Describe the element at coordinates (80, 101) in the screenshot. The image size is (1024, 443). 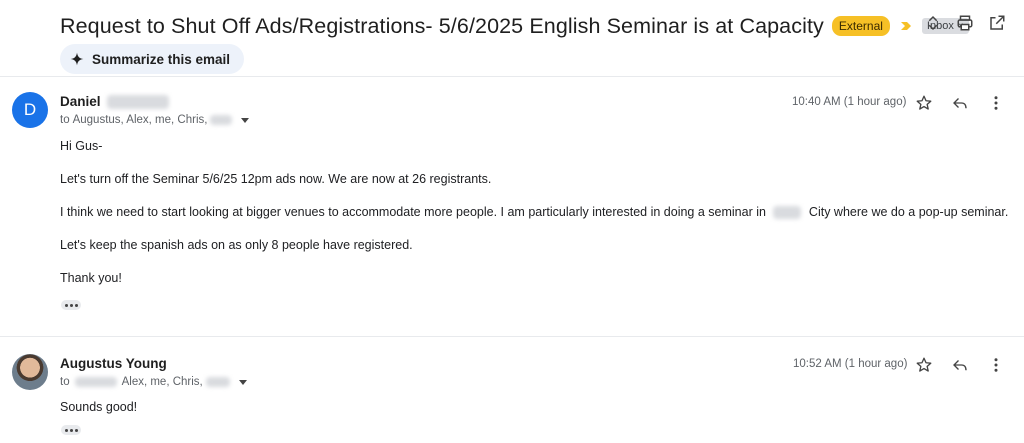
I see `sender-first-name: Daniel` at that location.